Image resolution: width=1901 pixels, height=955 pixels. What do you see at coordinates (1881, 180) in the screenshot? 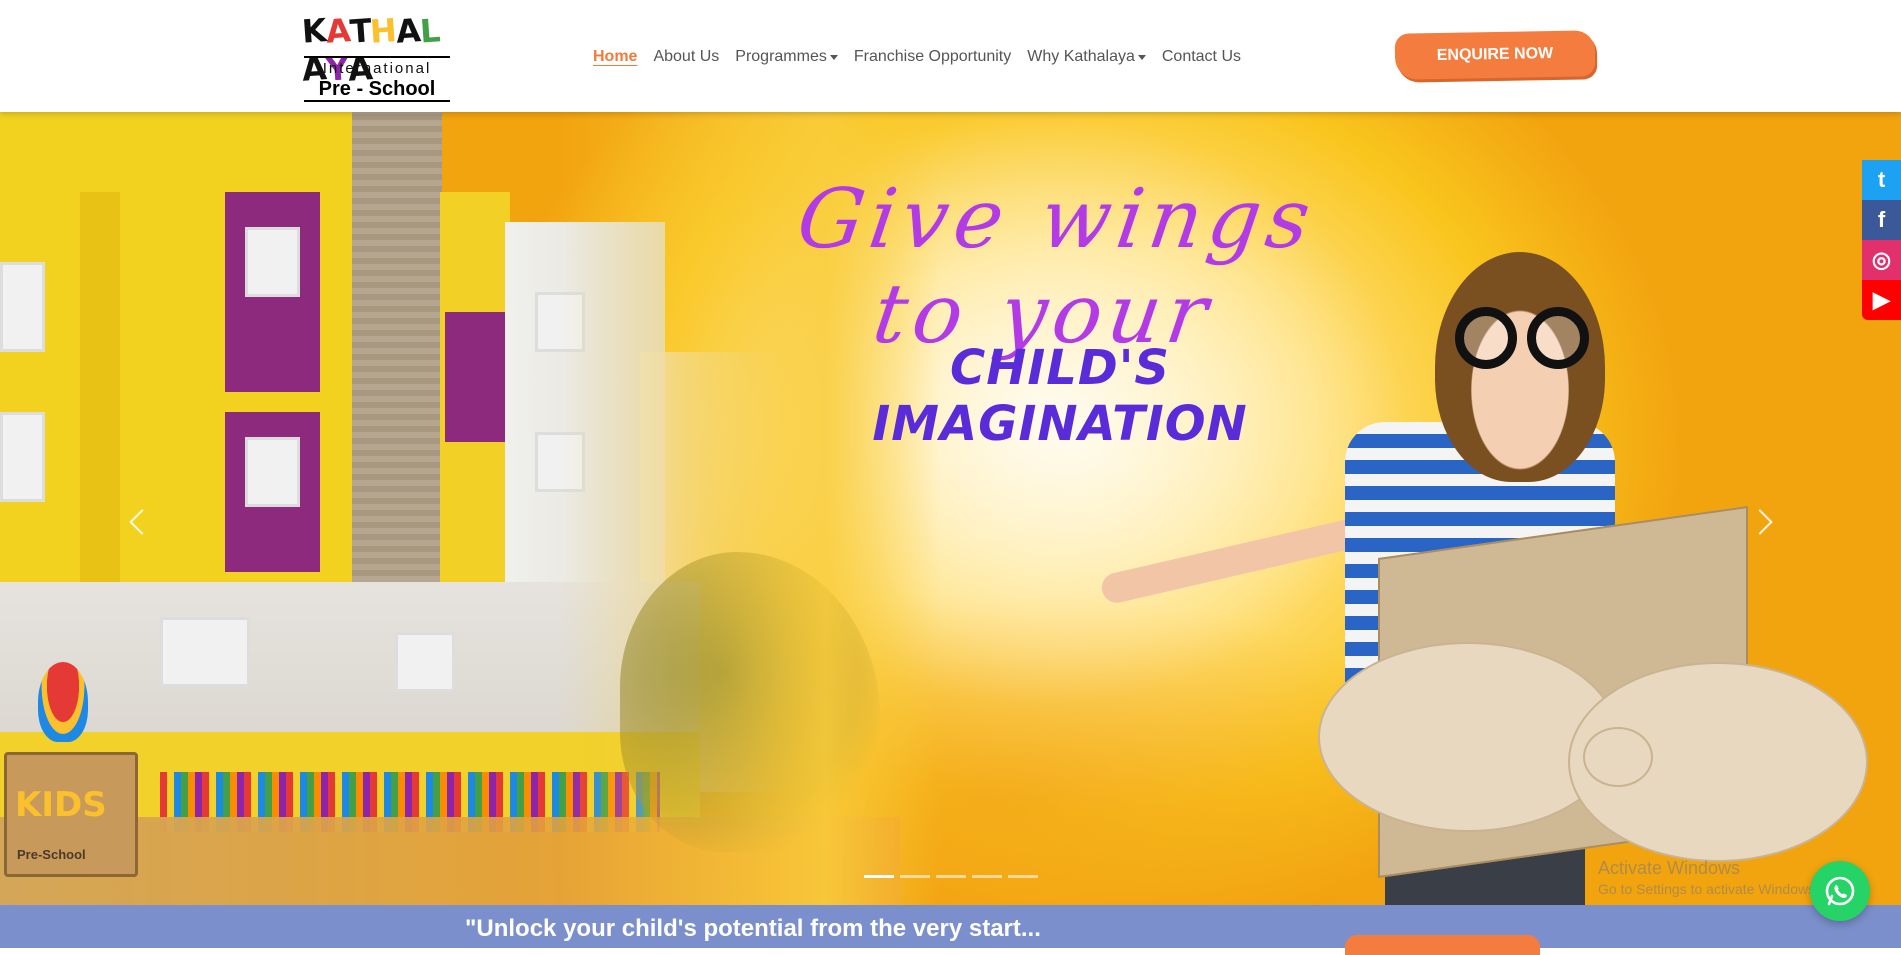
I see `twitter-icon: t` at bounding box center [1881, 180].